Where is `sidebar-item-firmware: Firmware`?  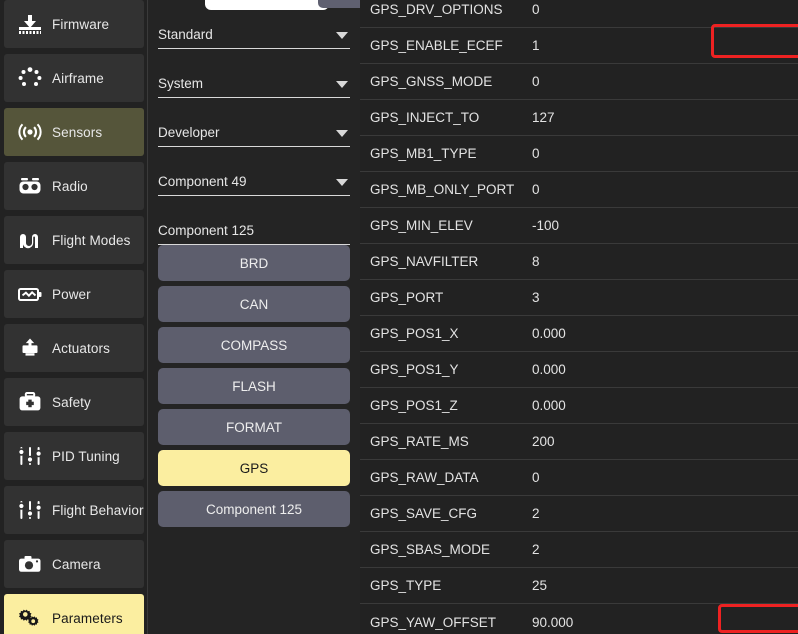
sidebar-item-firmware: Firmware is located at coordinates (74, 24).